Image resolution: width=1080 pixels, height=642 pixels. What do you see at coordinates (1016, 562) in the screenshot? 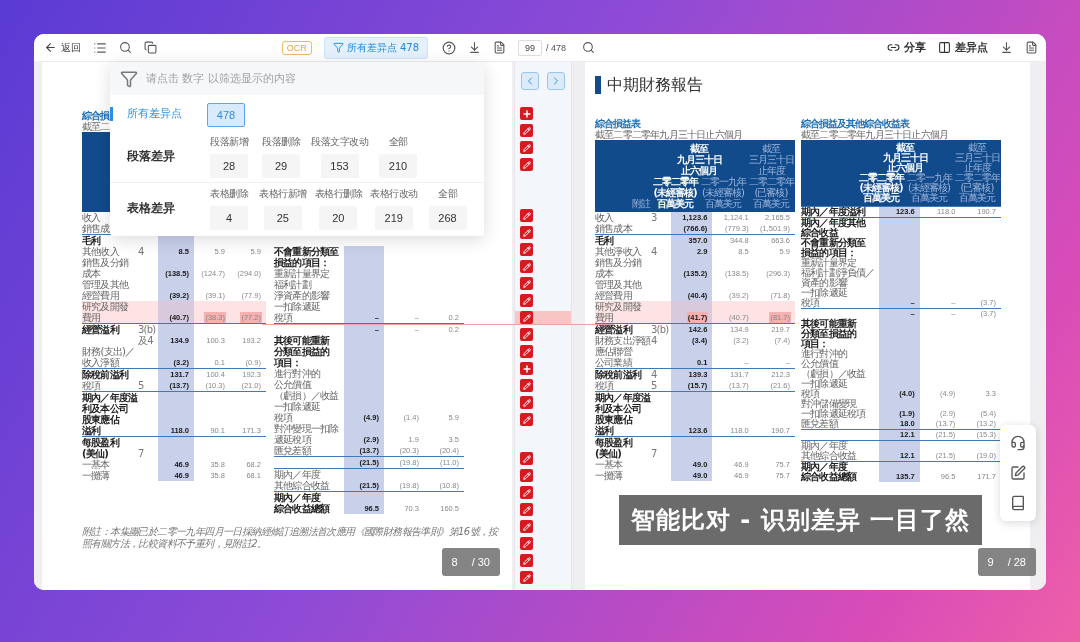
I see `page-count: / 28` at bounding box center [1016, 562].